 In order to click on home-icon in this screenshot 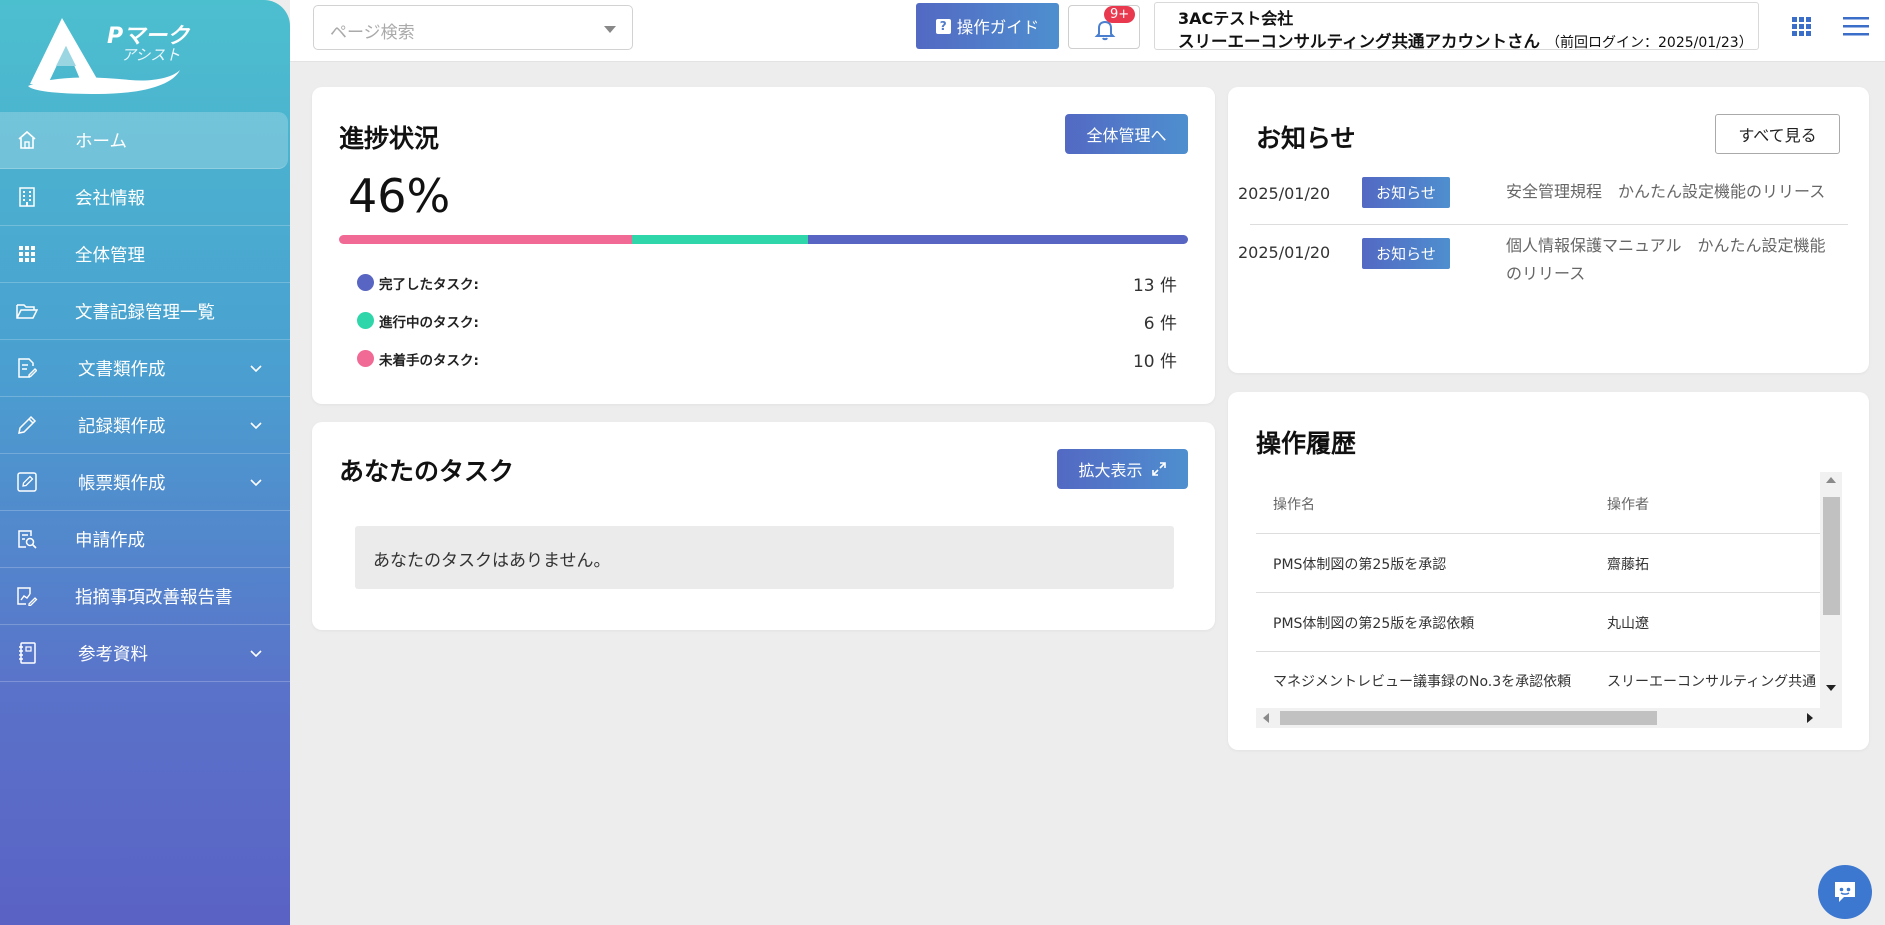, I will do `click(27, 140)`.